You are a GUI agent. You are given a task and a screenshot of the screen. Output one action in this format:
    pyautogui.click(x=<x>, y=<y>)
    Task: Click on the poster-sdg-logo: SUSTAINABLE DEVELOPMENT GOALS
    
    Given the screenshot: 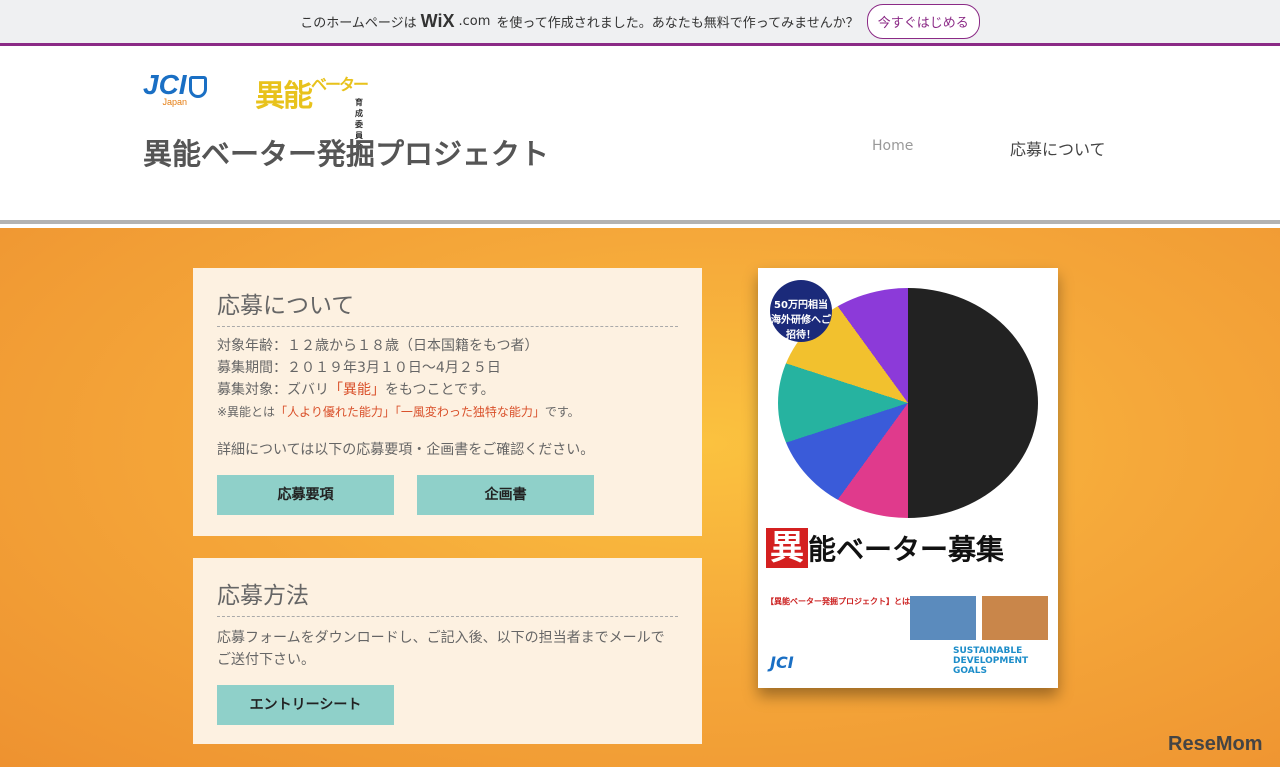 What is the action you would take?
    pyautogui.click(x=991, y=661)
    